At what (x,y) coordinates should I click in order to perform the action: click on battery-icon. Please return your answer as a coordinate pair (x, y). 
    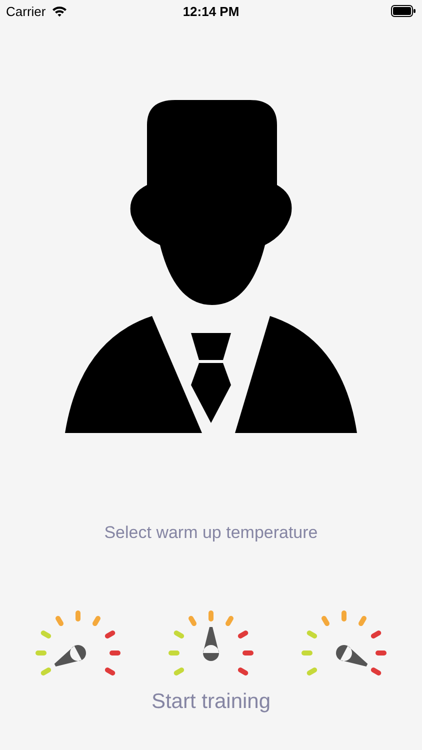
    Looking at the image, I should click on (403, 11).